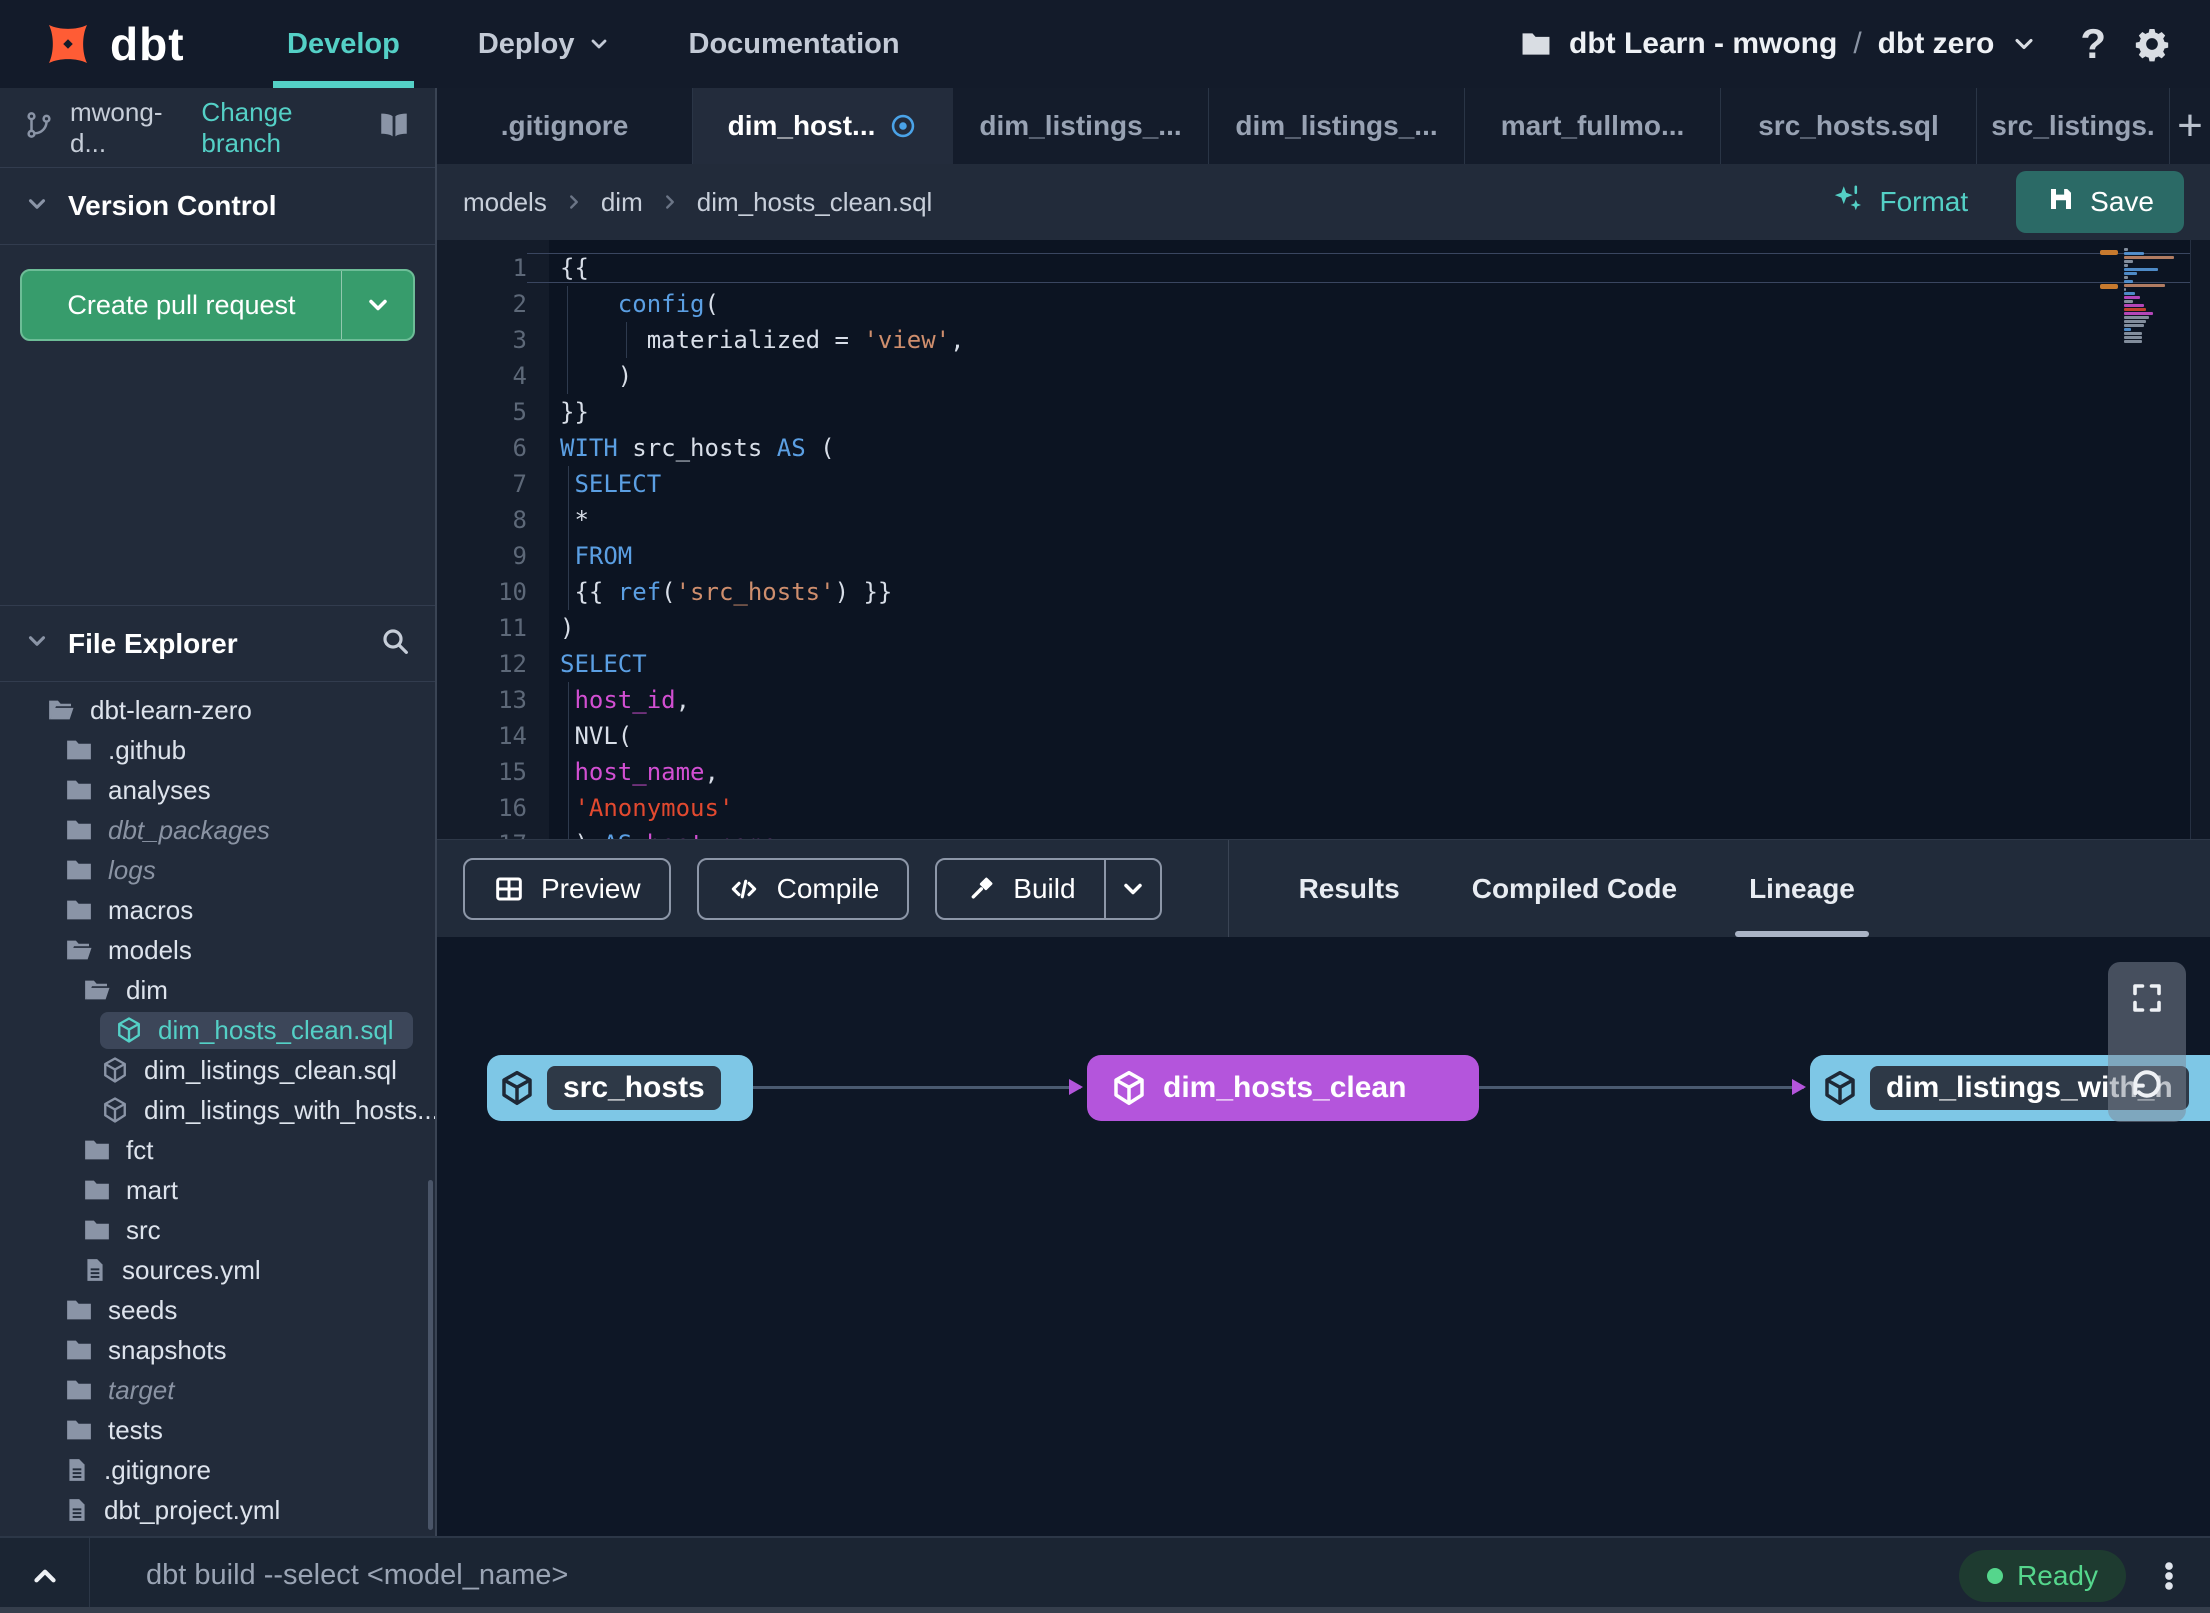 This screenshot has width=2210, height=1613. Describe the element at coordinates (343, 44) in the screenshot. I see `nav-item-develop: Develop` at that location.